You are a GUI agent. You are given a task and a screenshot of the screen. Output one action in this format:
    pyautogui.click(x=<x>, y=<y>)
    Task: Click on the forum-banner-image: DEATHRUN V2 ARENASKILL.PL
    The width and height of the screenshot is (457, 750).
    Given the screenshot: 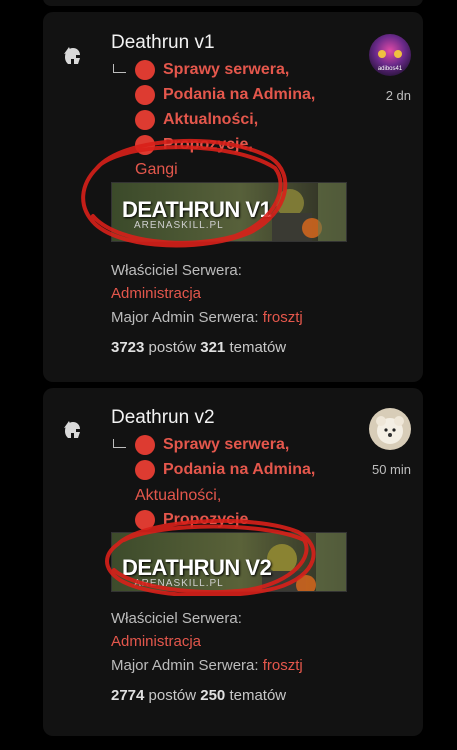 What is the action you would take?
    pyautogui.click(x=229, y=562)
    